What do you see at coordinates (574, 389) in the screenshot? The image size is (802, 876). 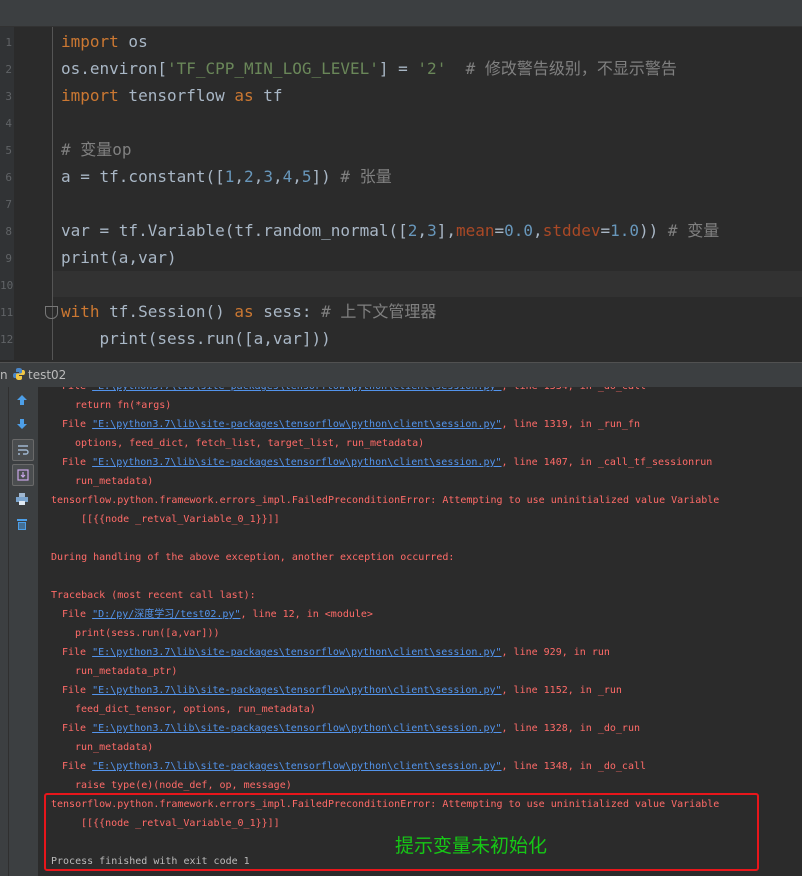 I see `console-text: , line 1334, in _do_call` at bounding box center [574, 389].